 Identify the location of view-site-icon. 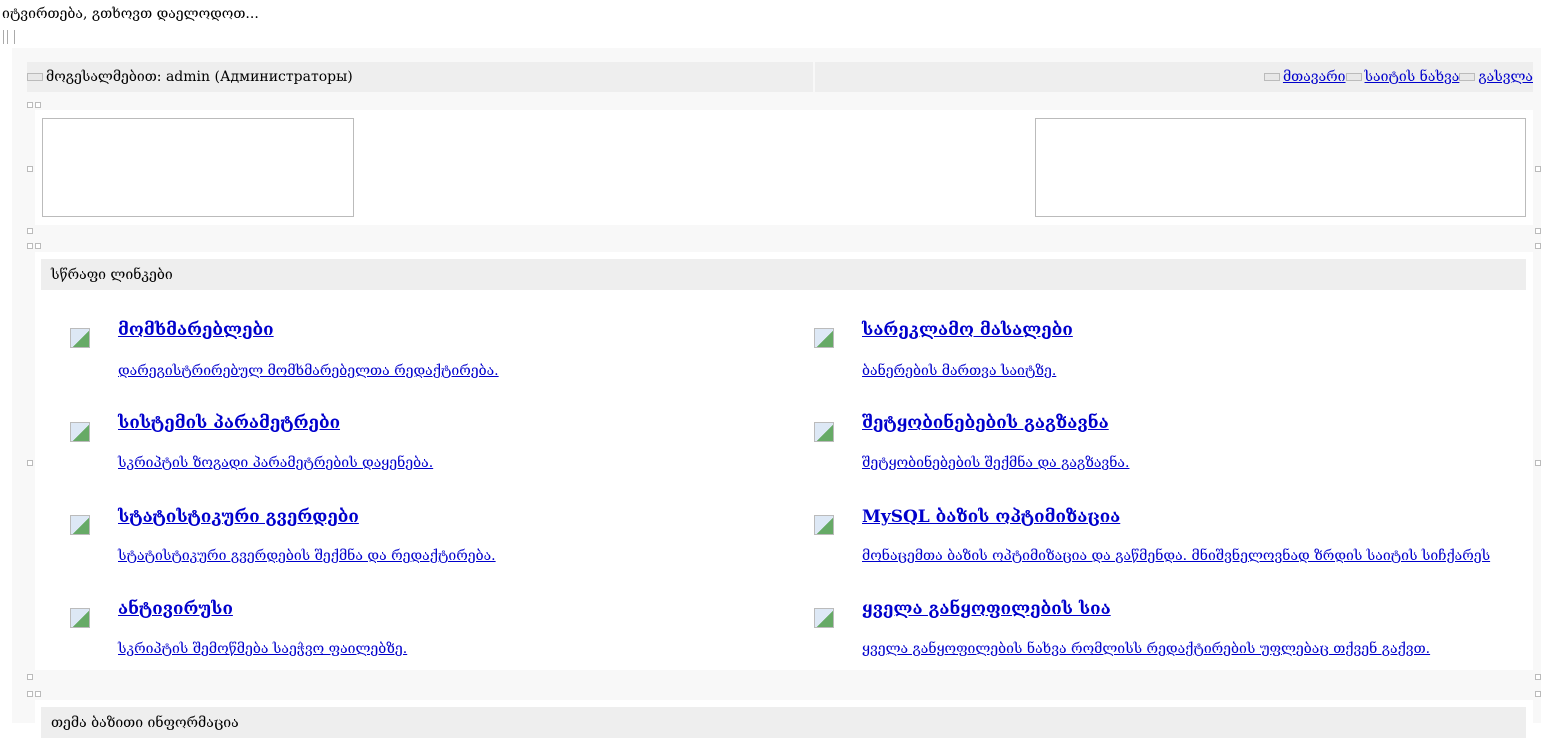
(1353, 77).